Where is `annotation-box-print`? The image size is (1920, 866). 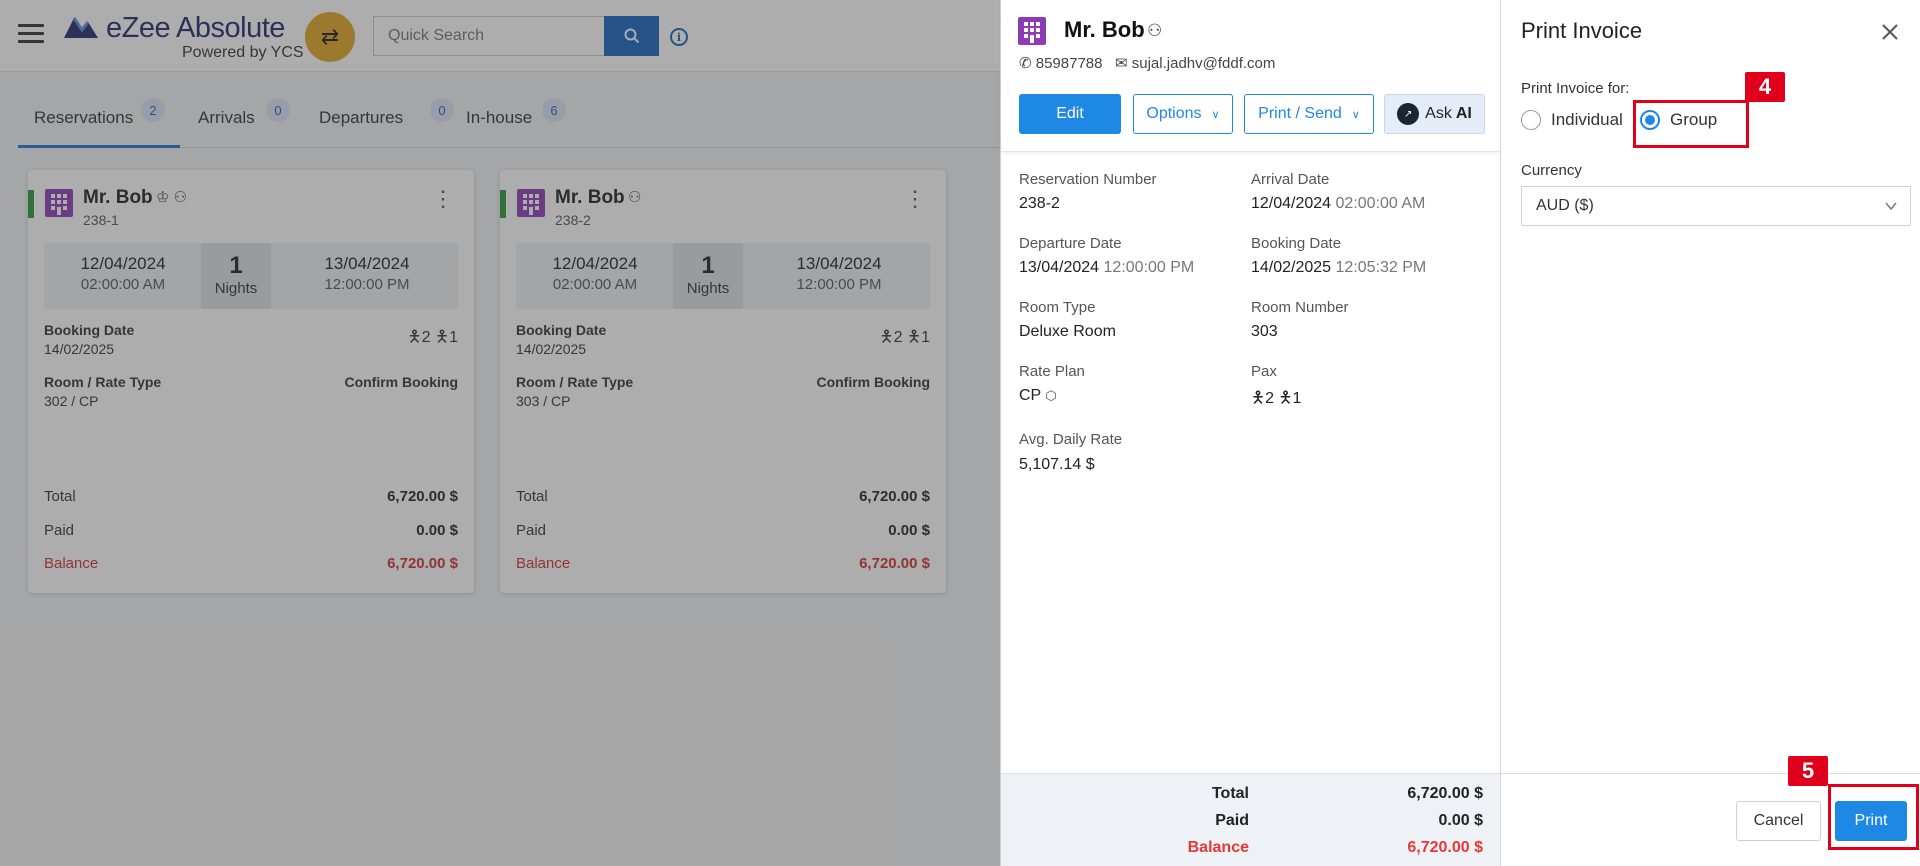
annotation-box-print is located at coordinates (1873, 817).